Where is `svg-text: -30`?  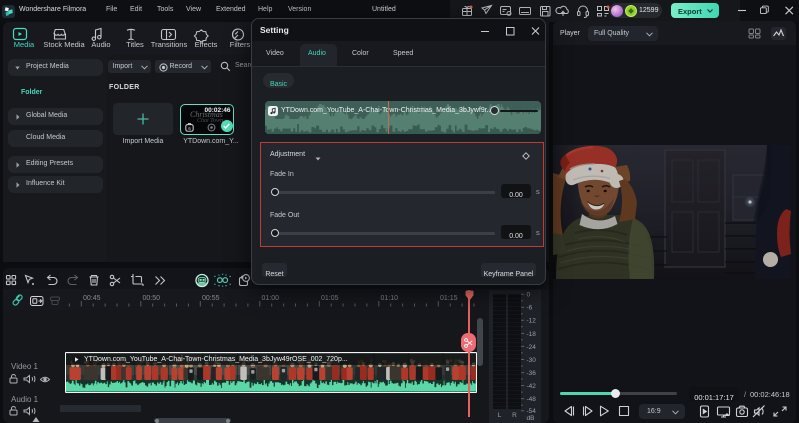
svg-text: -30 is located at coordinates (532, 360).